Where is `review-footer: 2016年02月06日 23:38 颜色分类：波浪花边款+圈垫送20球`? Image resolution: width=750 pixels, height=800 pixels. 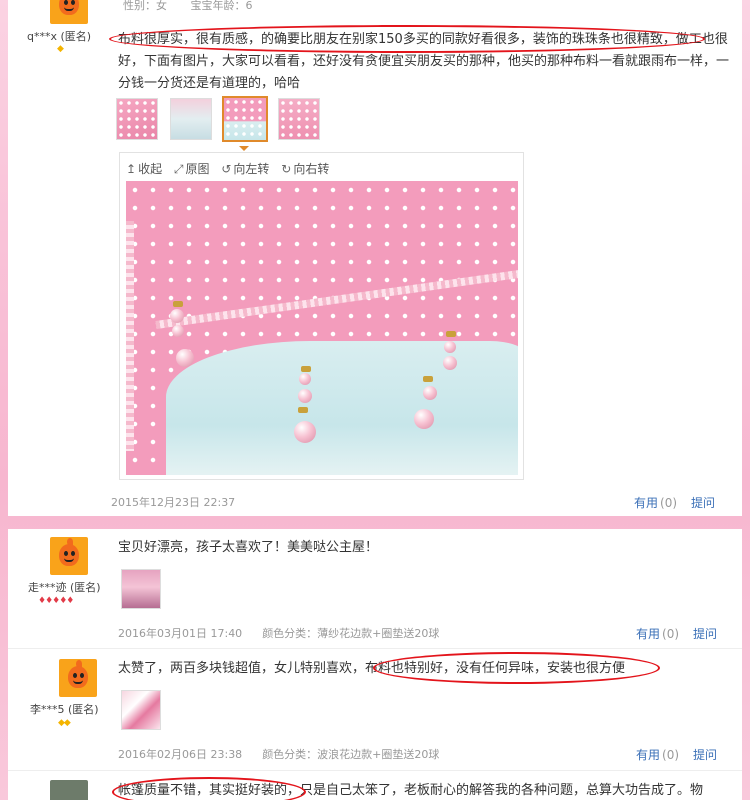
review-footer: 2016年02月06日 23:38 颜色分类：波浪花边款+圈垫送20球 is located at coordinates (278, 754).